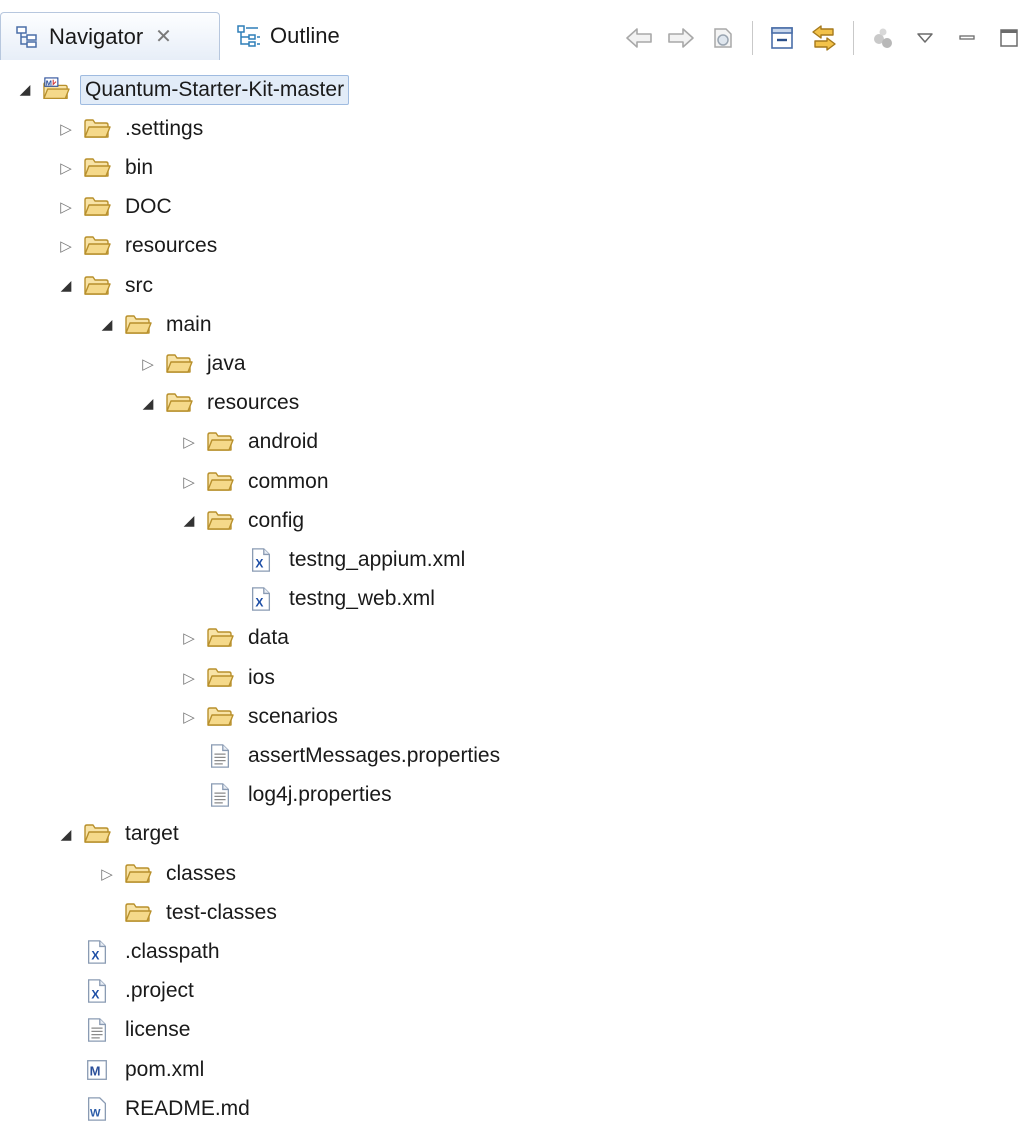  I want to click on tree-item-doc: ▷ DOC, so click(115, 207).